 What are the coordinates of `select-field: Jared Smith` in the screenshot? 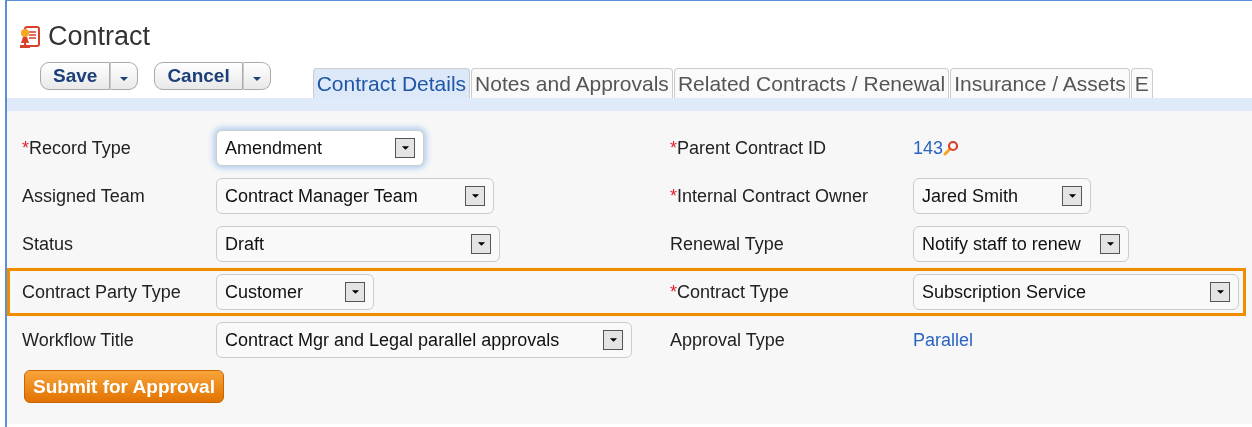 It's located at (1002, 196).